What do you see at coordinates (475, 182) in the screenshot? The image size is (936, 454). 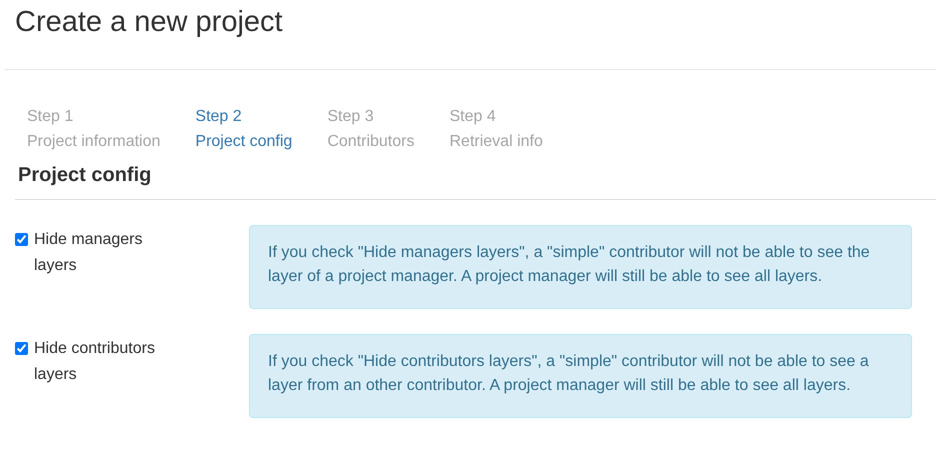 I see `section-title: Project config` at bounding box center [475, 182].